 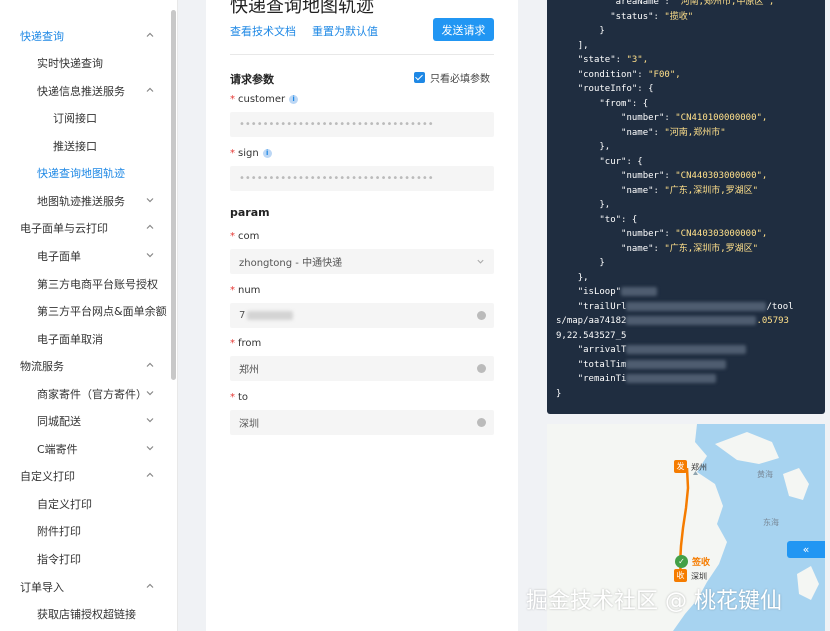 I want to click on sidebar-item: 地图轨迹推送服务, so click(x=85, y=200).